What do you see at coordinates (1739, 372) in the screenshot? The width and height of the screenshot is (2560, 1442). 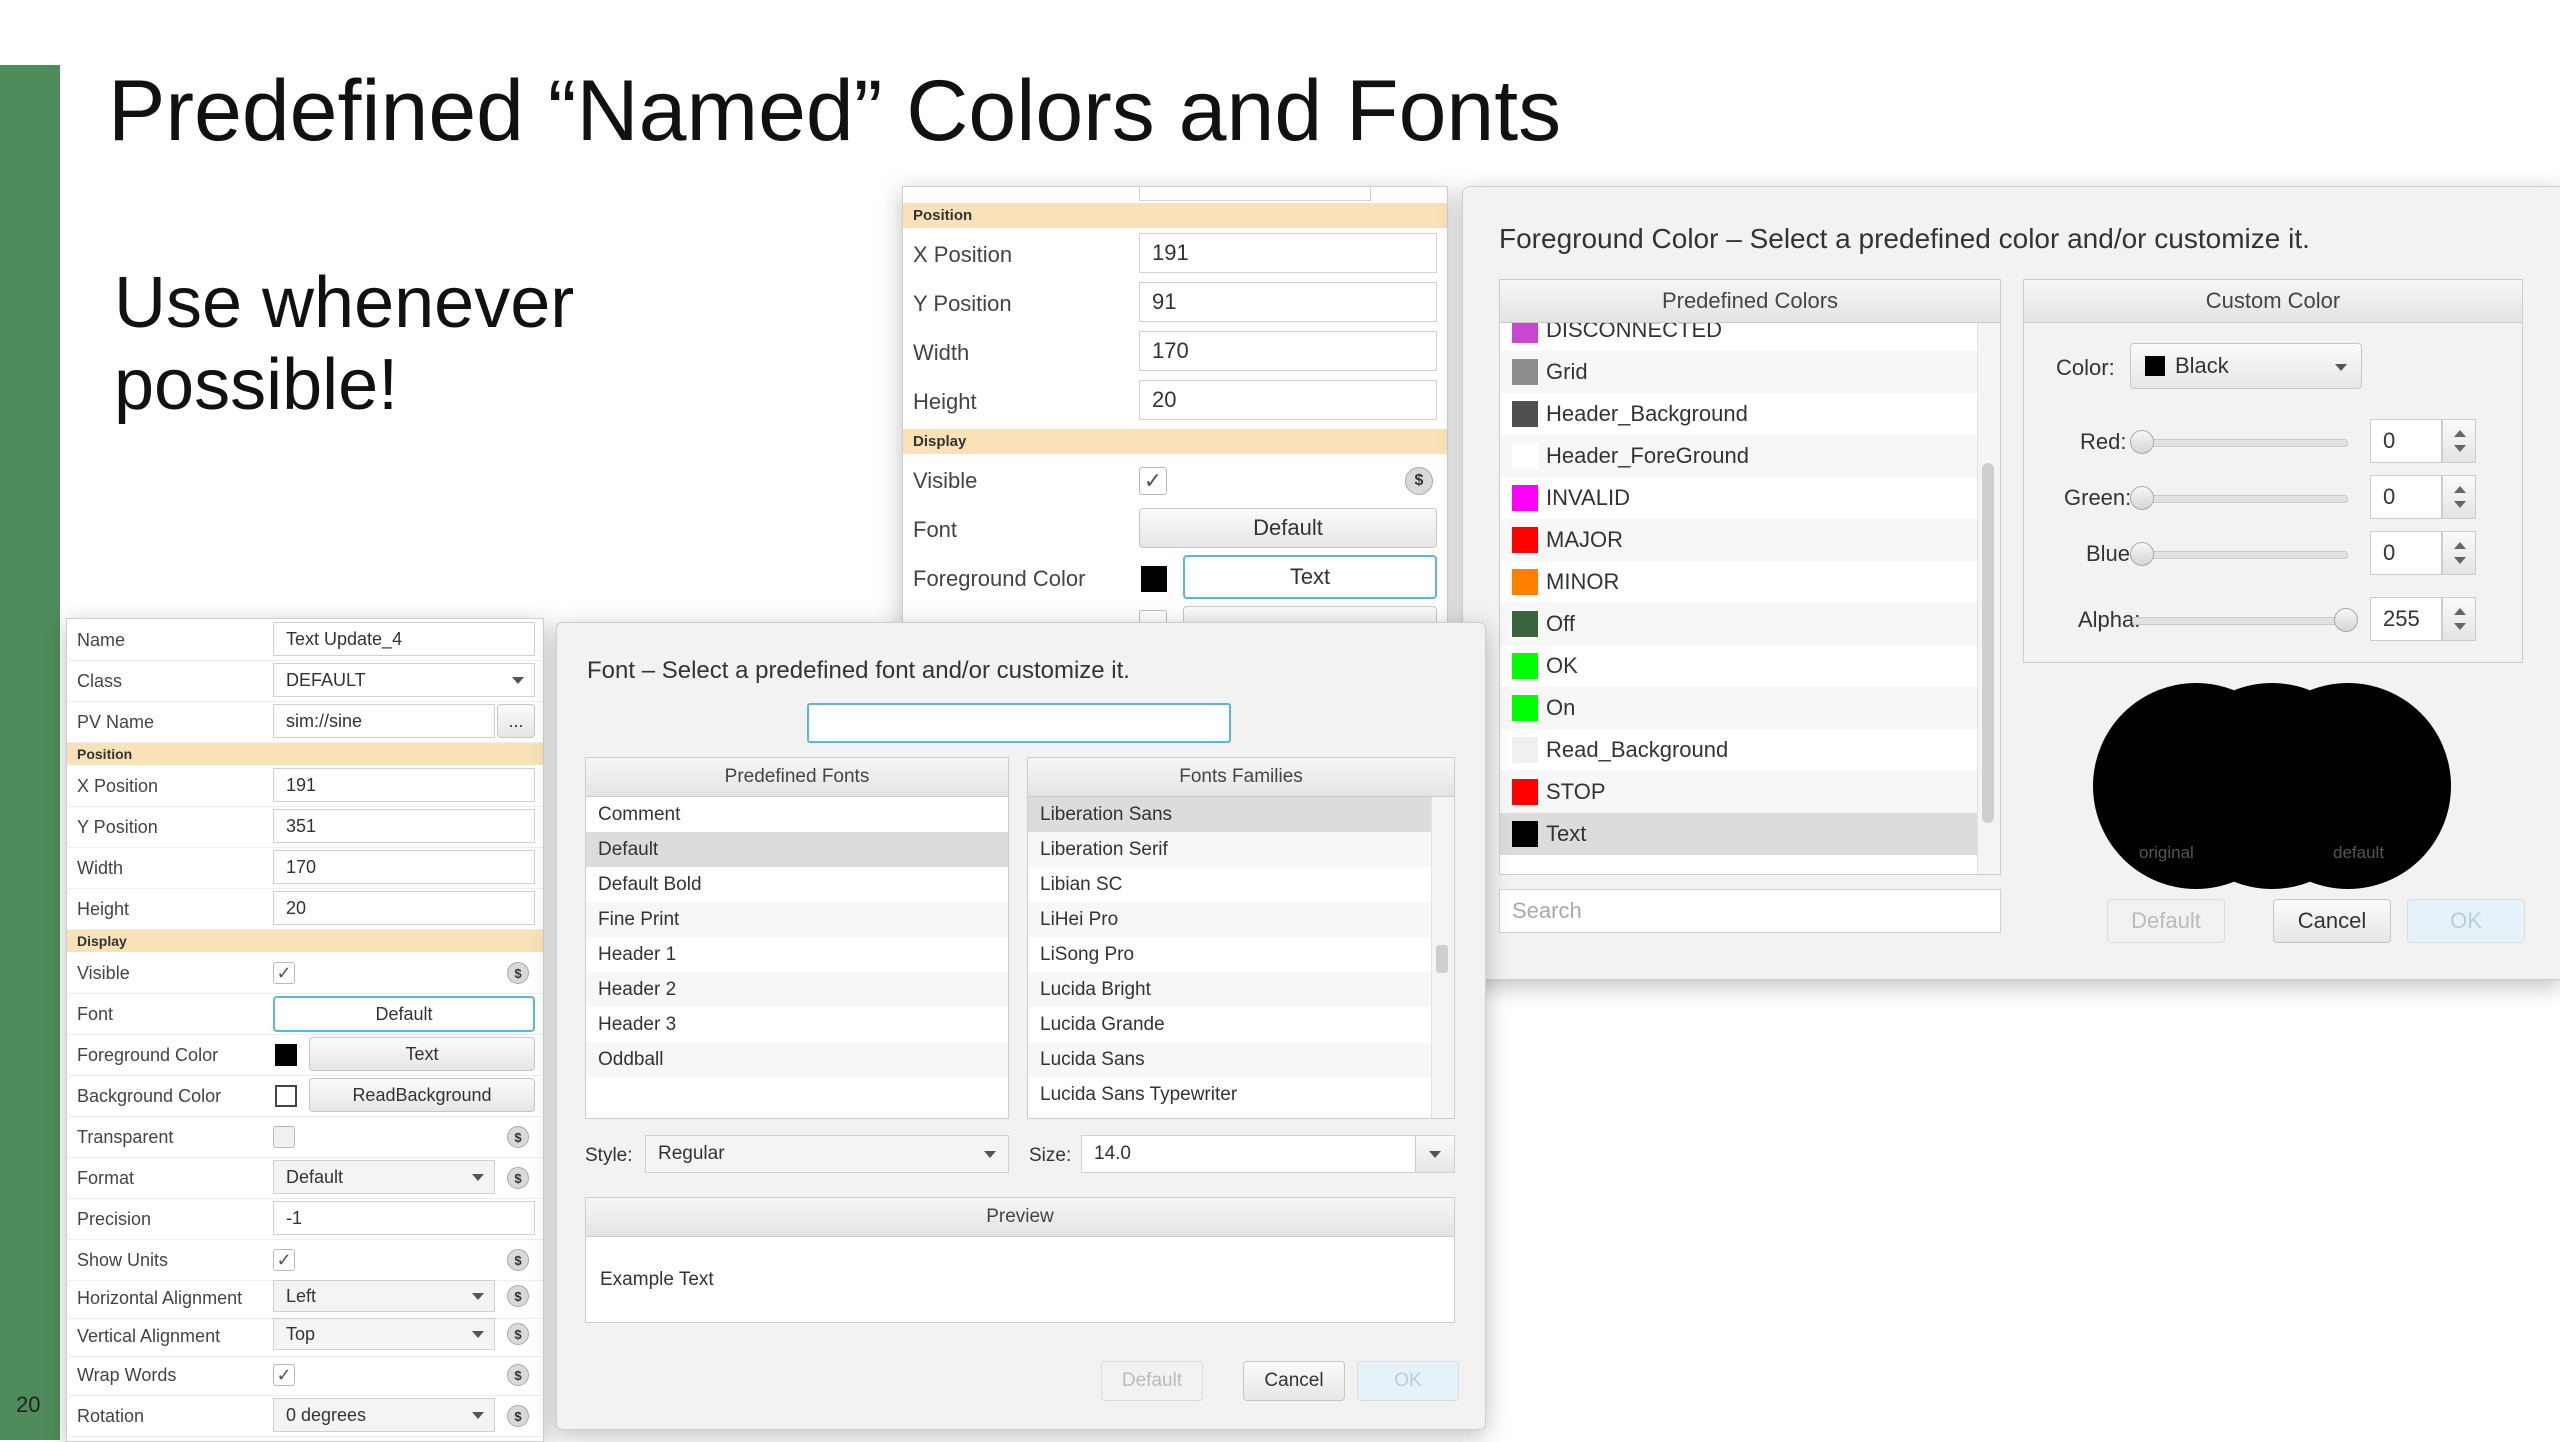 I see `predefined-color-item: Grid` at bounding box center [1739, 372].